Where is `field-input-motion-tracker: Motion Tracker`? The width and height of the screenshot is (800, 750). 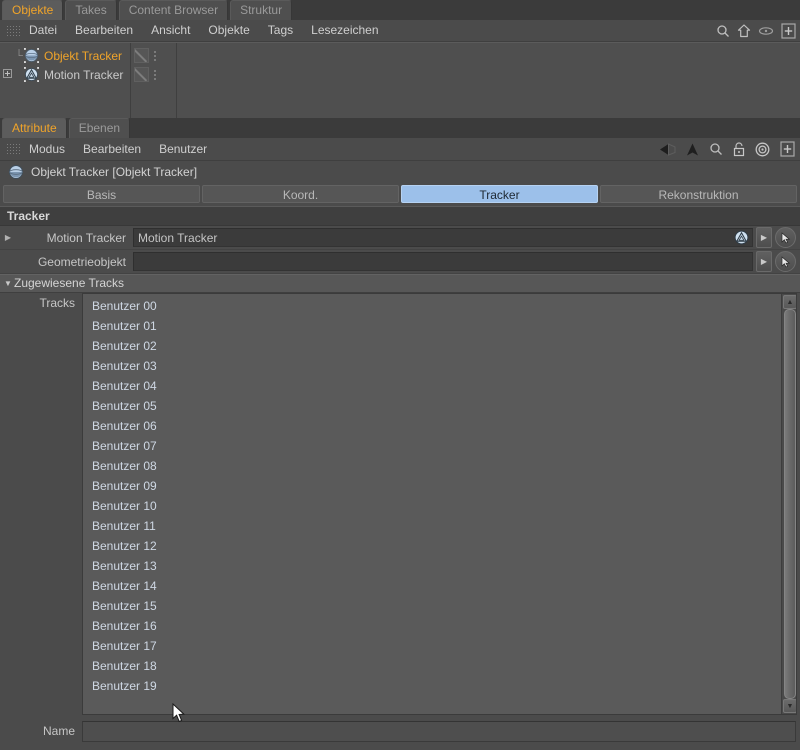
field-input-motion-tracker: Motion Tracker is located at coordinates (443, 237).